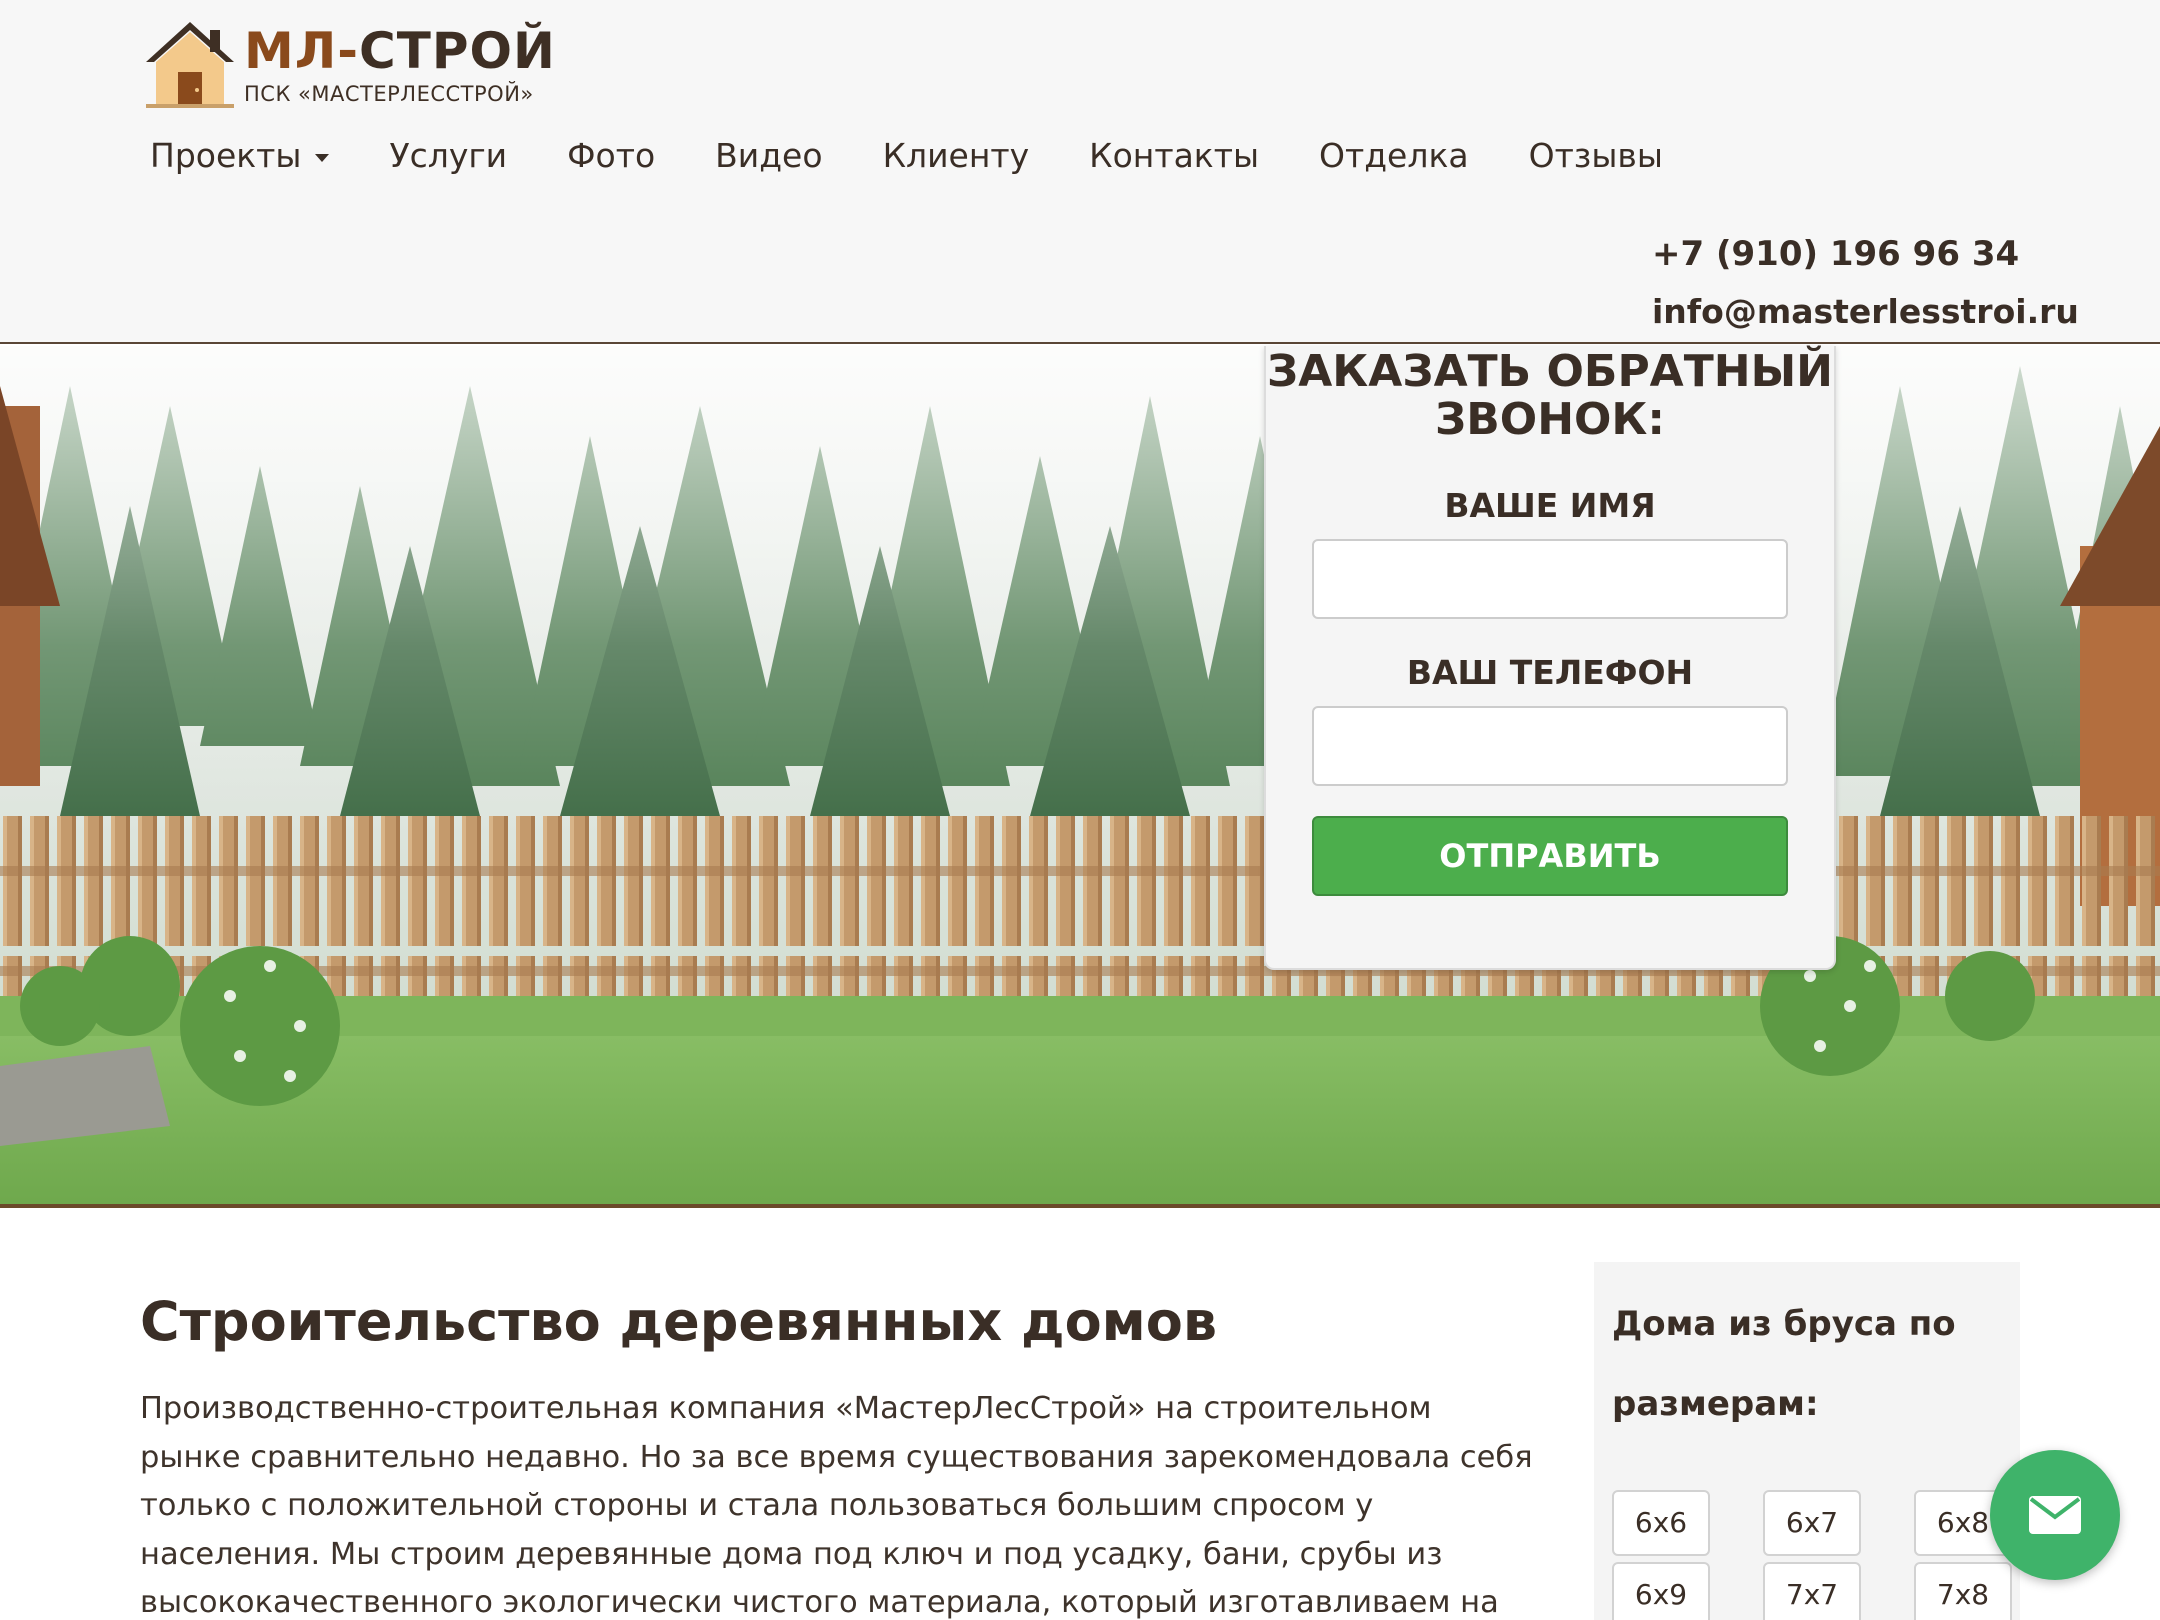  I want to click on size-buttons-grid: 6х6 6х7 6х8 6х9 7х7 7х8, so click(1822, 1555).